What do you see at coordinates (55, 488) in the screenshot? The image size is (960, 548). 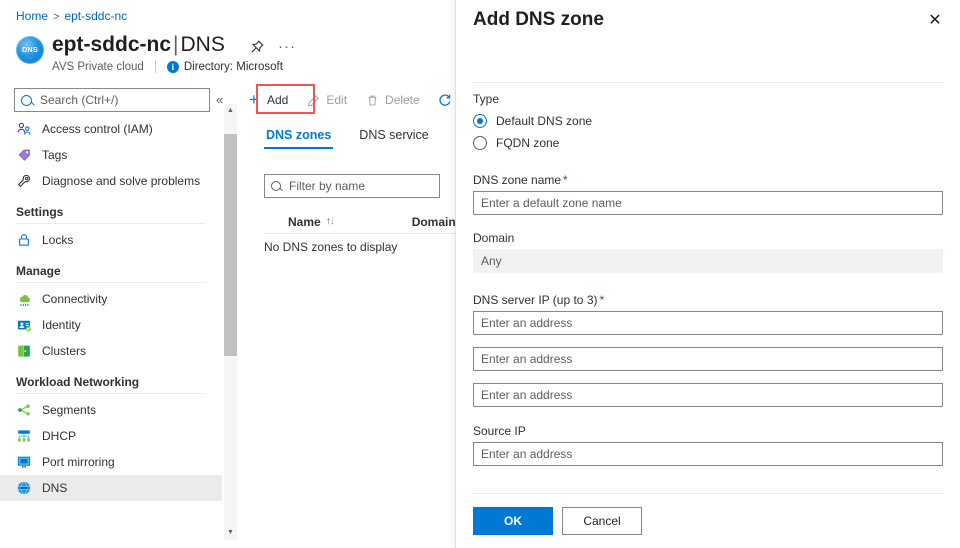 I see `sidebar-item-label: DNS` at bounding box center [55, 488].